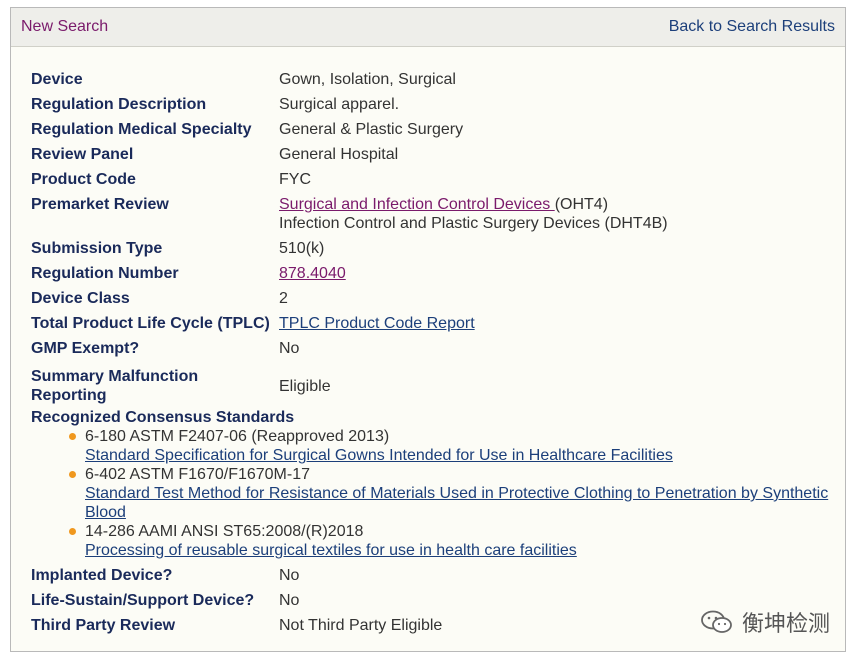 The height and width of the screenshot is (662, 856). I want to click on wechat-icon, so click(716, 621).